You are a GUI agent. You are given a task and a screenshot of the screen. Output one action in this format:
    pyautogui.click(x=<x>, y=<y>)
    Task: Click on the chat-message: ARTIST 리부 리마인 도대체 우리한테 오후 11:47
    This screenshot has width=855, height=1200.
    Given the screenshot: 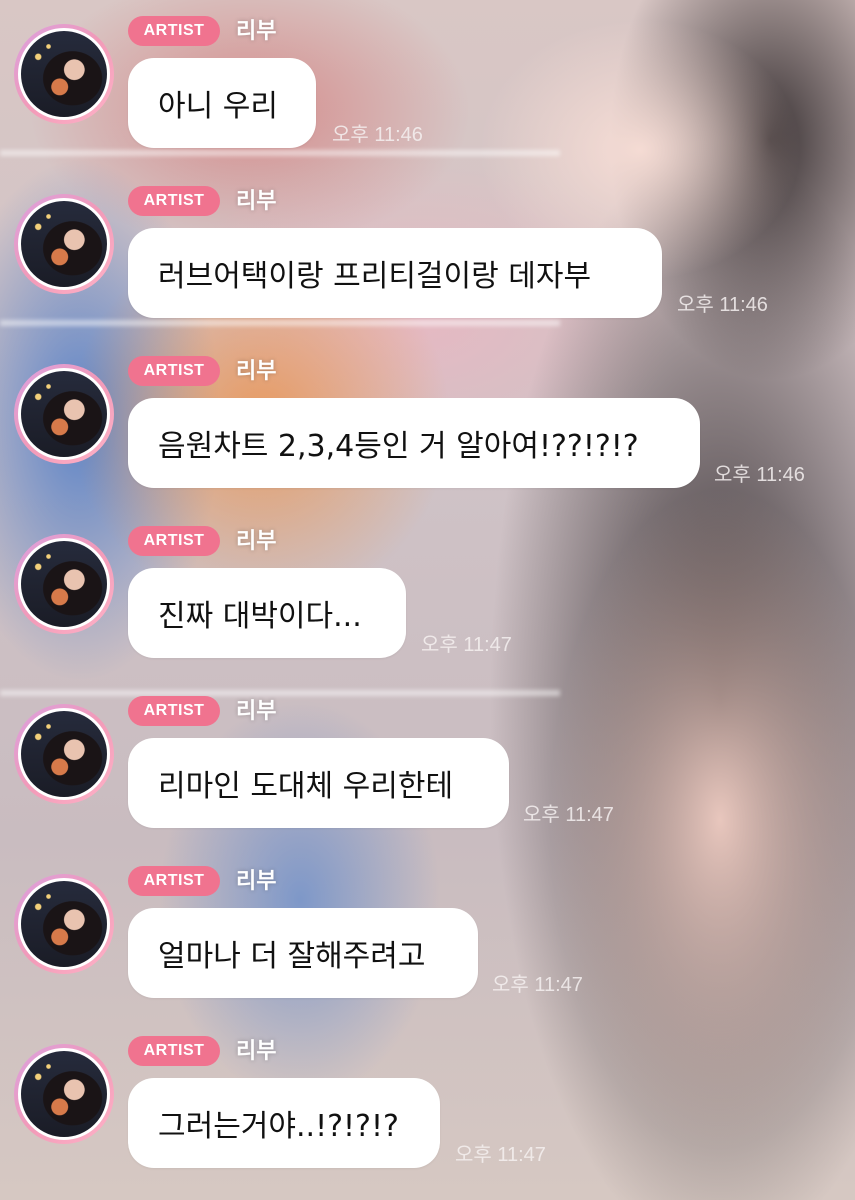 What is the action you would take?
    pyautogui.click(x=427, y=765)
    